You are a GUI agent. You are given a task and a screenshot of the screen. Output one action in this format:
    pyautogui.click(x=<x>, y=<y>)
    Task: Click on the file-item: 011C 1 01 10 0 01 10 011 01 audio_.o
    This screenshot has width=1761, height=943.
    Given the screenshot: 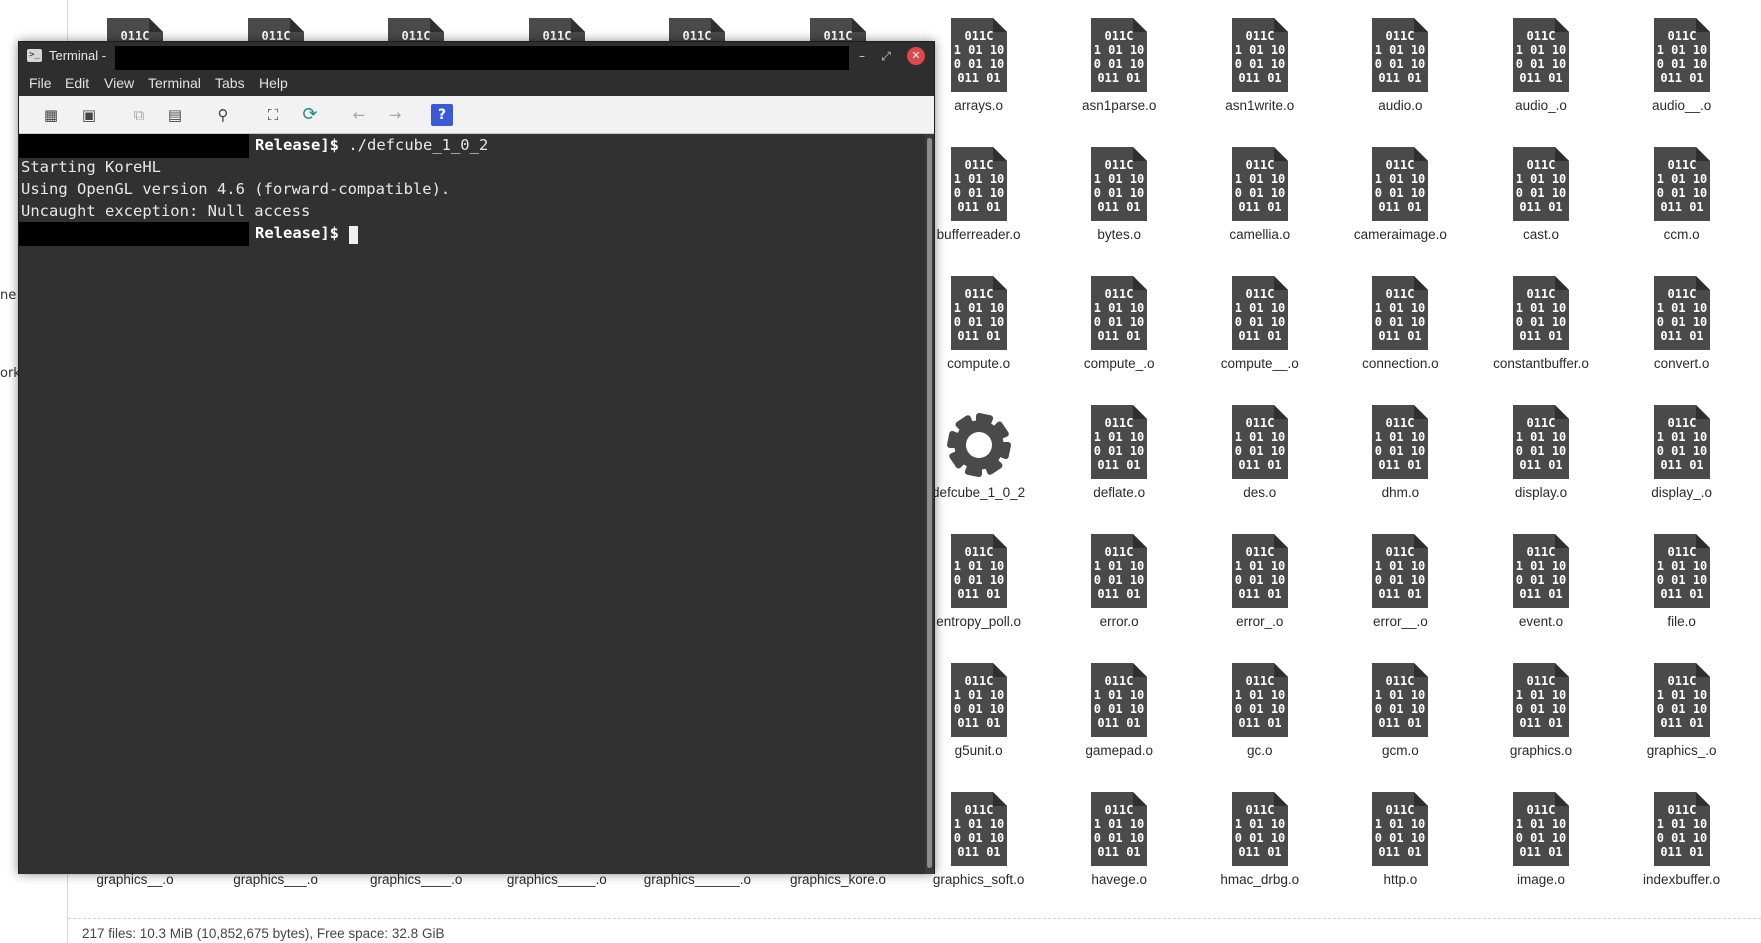 What is the action you would take?
    pyautogui.click(x=1541, y=64)
    